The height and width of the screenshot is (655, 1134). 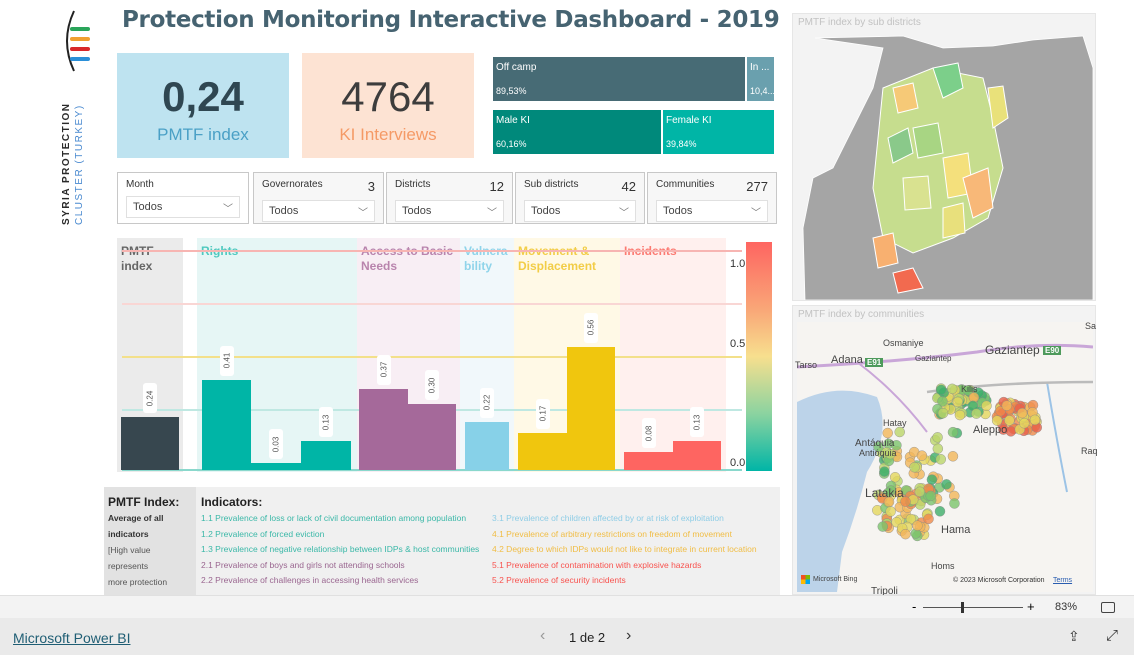 What do you see at coordinates (66, 163) in the screenshot?
I see `logo-text-1: SYRIA PROTECTION` at bounding box center [66, 163].